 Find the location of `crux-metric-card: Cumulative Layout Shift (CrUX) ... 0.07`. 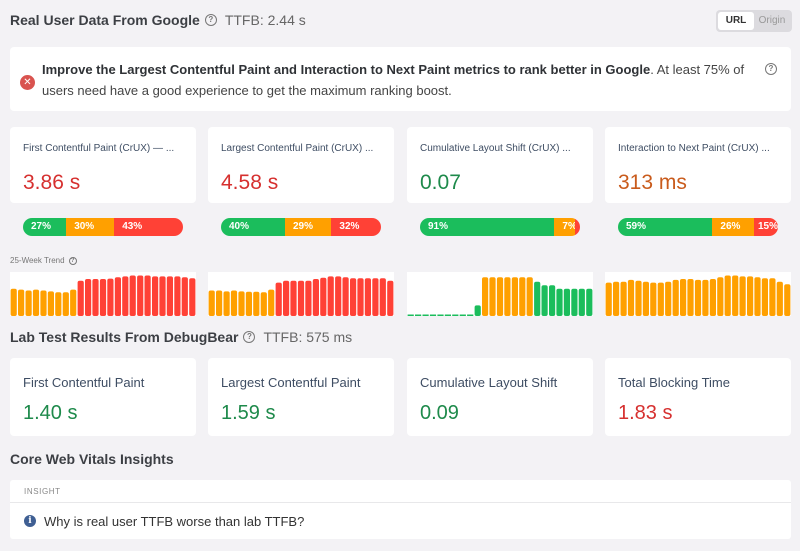

crux-metric-card: Cumulative Layout Shift (CrUX) ... 0.07 is located at coordinates (500, 165).